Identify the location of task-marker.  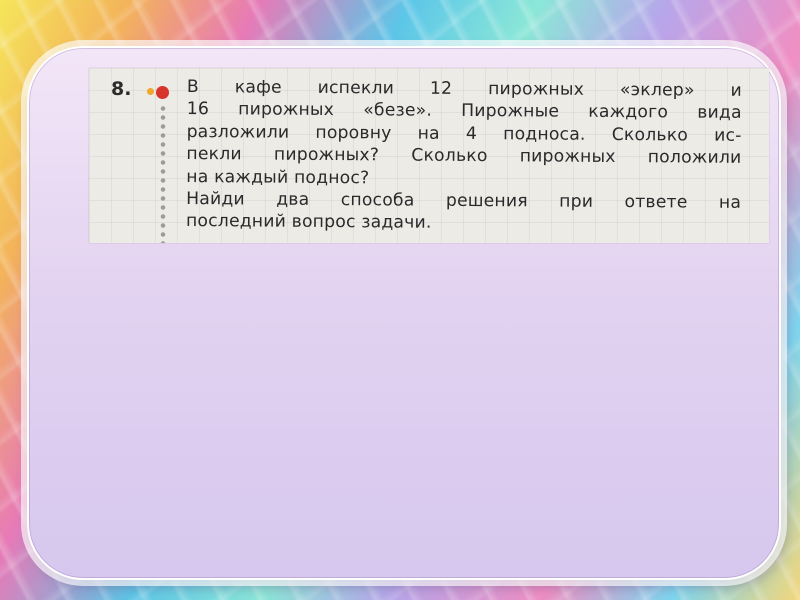
(159, 164).